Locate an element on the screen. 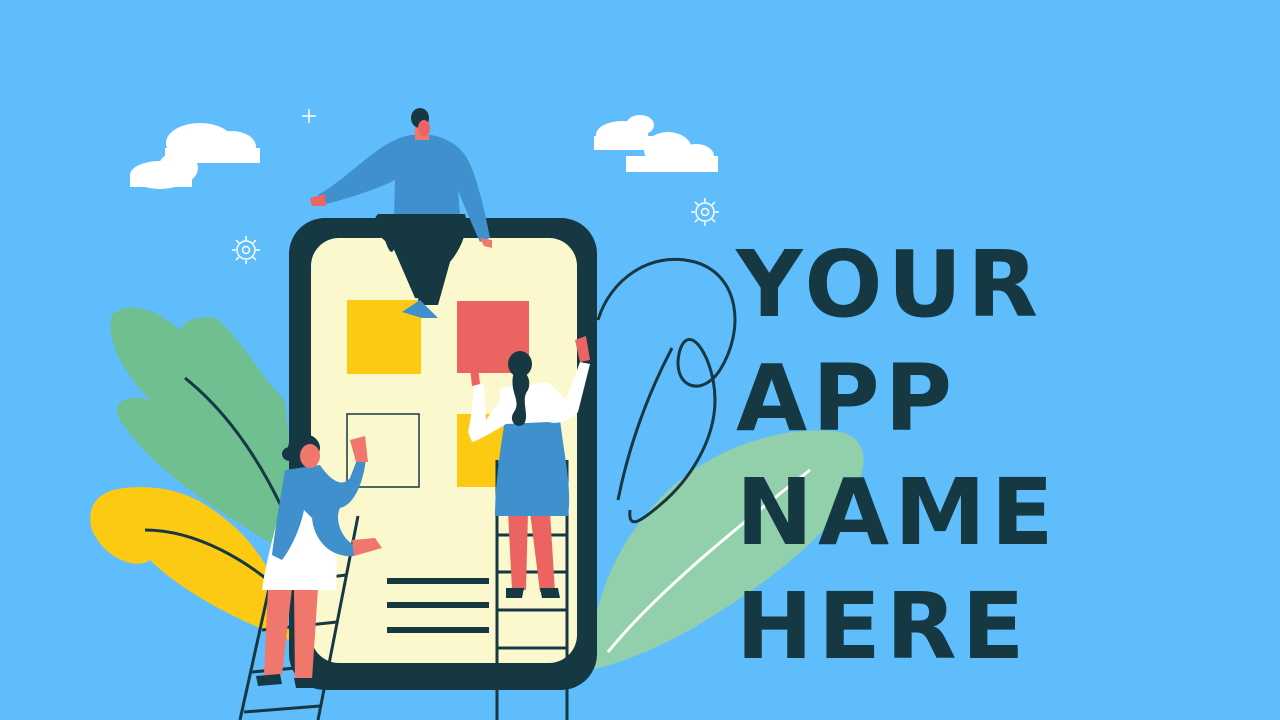  title-line: HERE is located at coordinates (883, 626).